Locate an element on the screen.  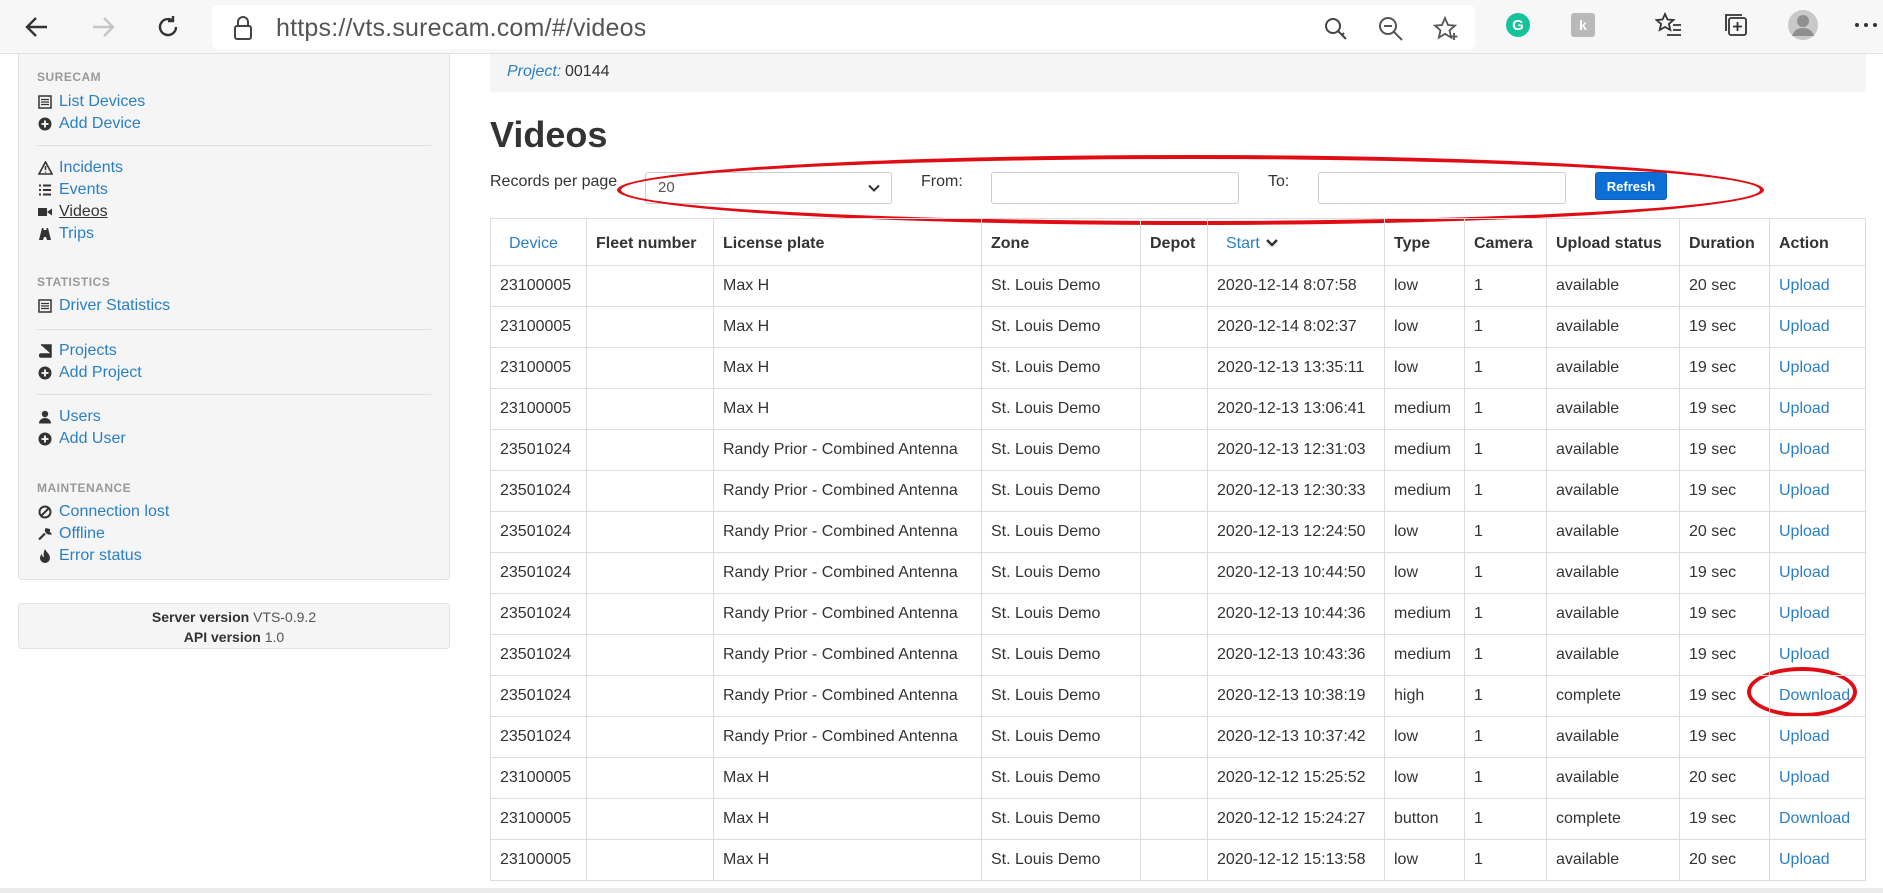
column-header-device: Device is located at coordinates (538, 242).